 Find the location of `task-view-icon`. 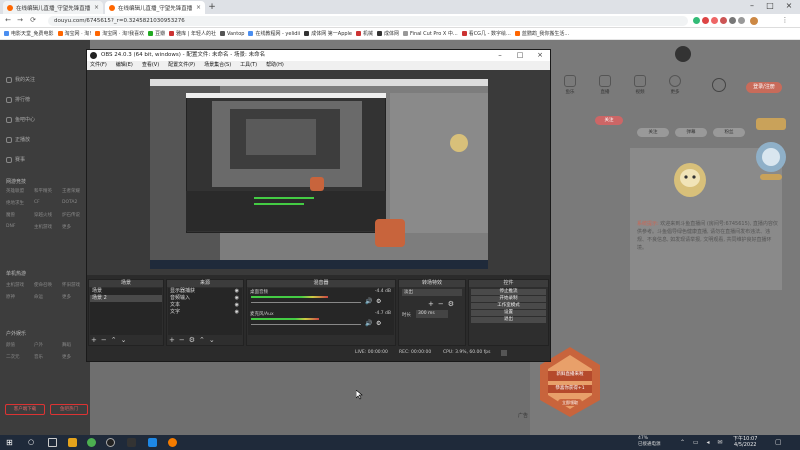

task-view-icon is located at coordinates (52, 442).